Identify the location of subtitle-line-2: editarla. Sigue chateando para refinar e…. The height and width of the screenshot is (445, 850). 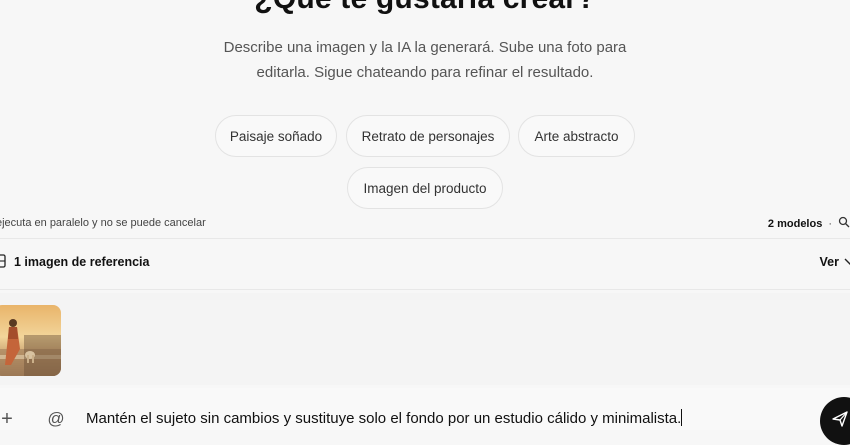
(425, 72).